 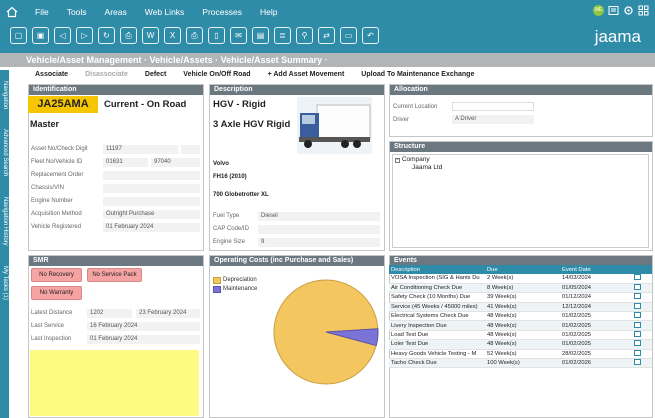 I want to click on event-due: 8 Week(s), so click(x=522, y=288).